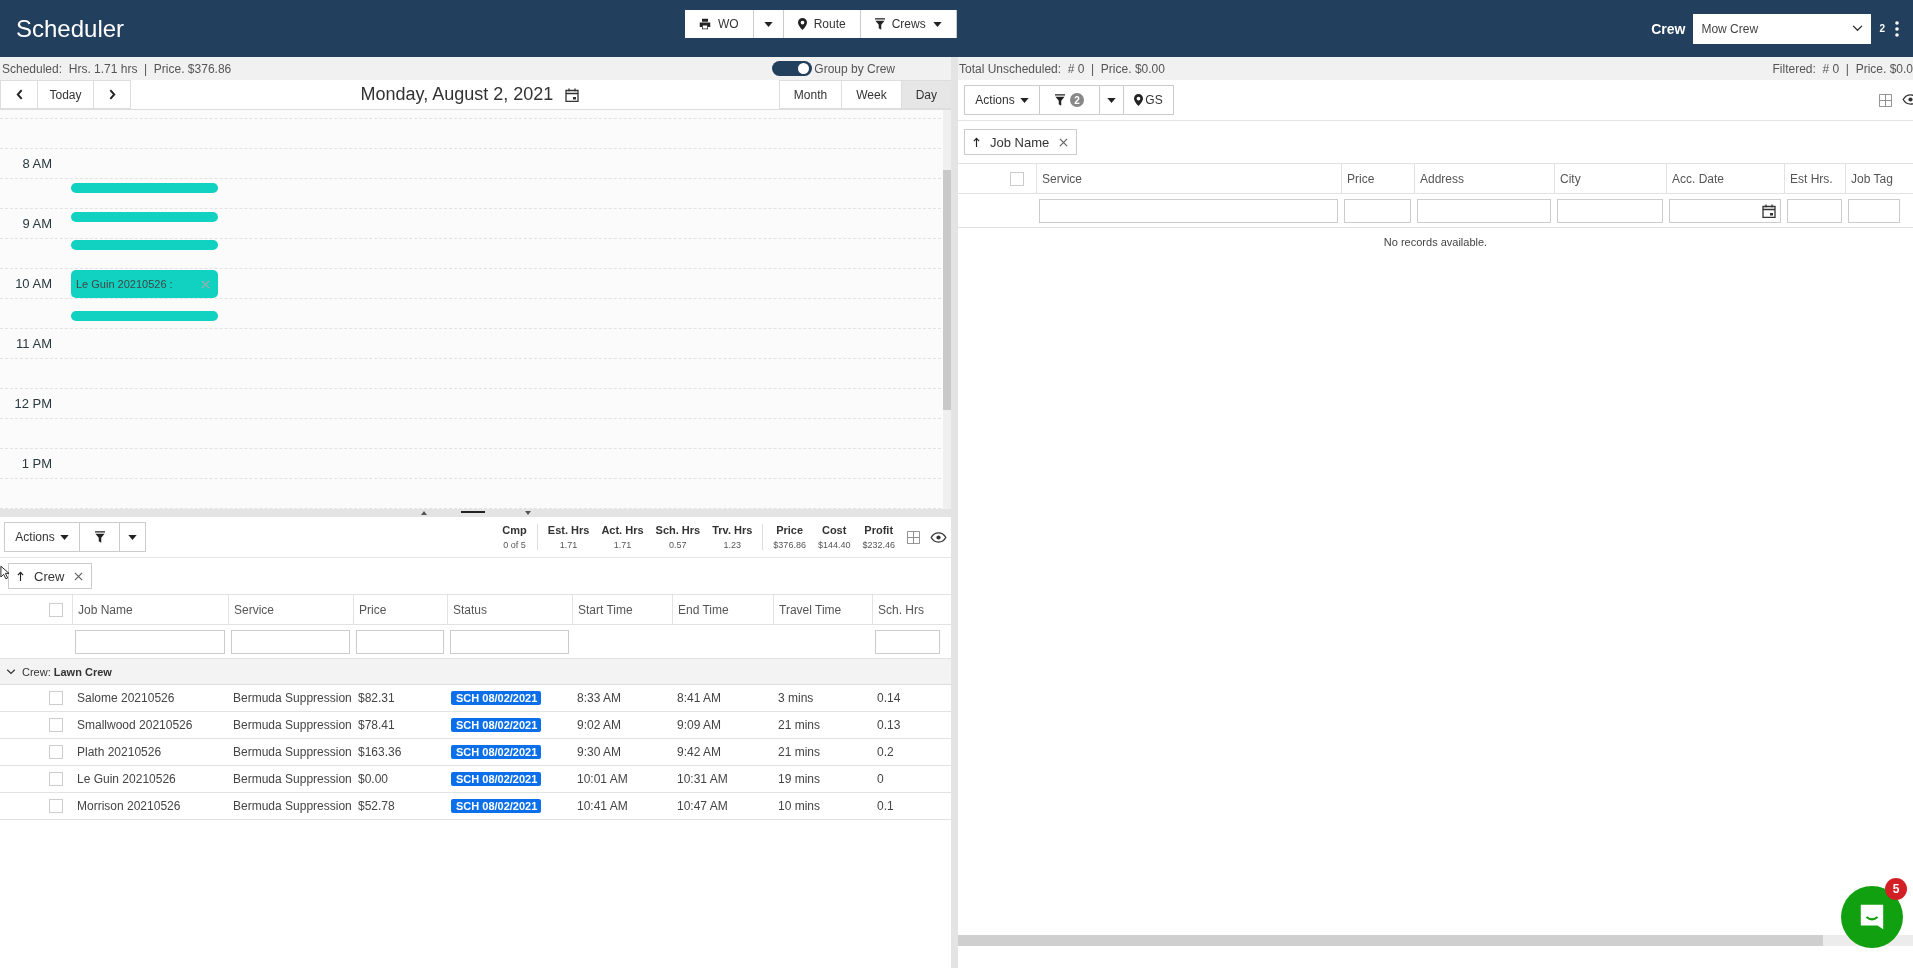 Image resolution: width=1913 pixels, height=968 pixels. What do you see at coordinates (885, 806) in the screenshot?
I see `table-cell-text: 0.1` at bounding box center [885, 806].